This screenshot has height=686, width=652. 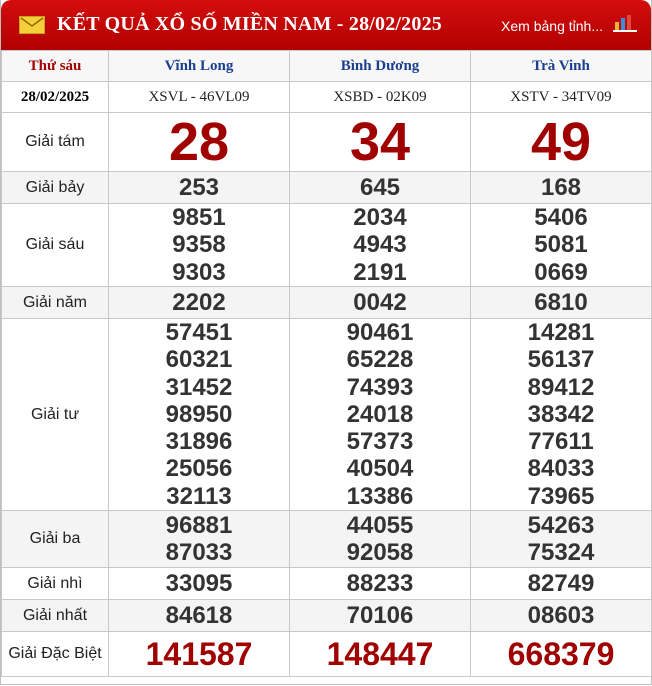 What do you see at coordinates (380, 332) in the screenshot?
I see `prize-number: 90461` at bounding box center [380, 332].